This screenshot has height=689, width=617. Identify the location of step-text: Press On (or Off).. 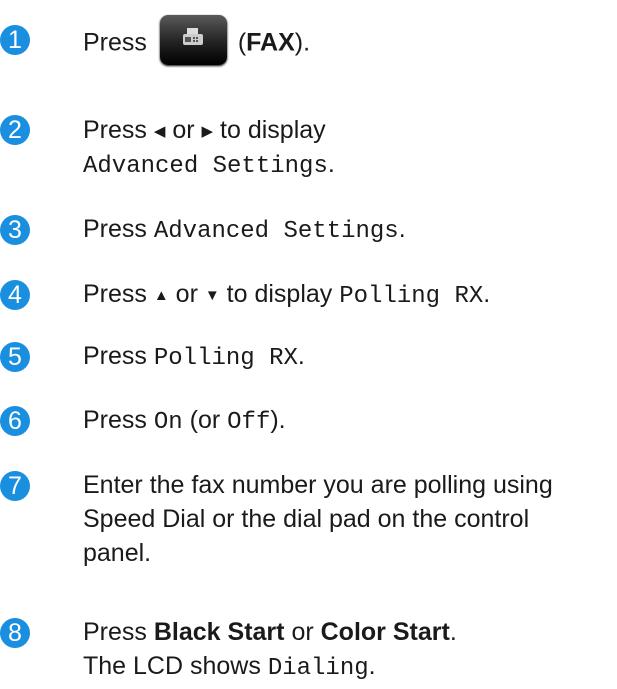
(184, 421).